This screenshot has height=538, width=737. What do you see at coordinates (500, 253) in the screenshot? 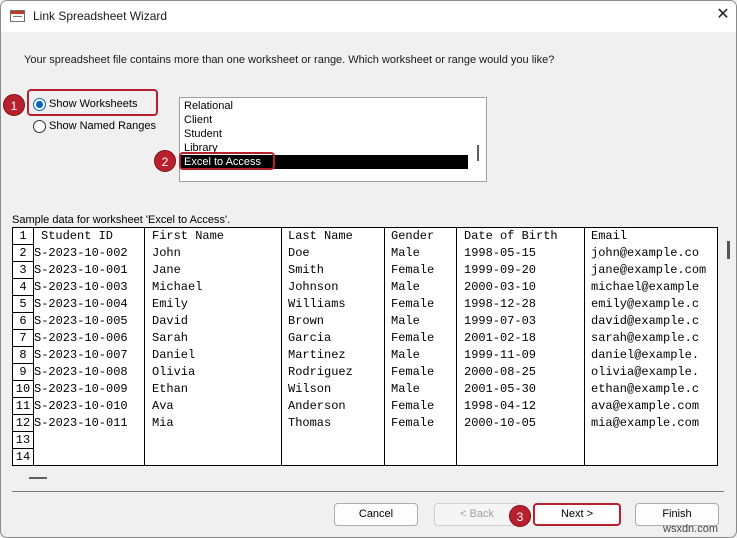
I see `table-cell: 1998-05-15` at bounding box center [500, 253].